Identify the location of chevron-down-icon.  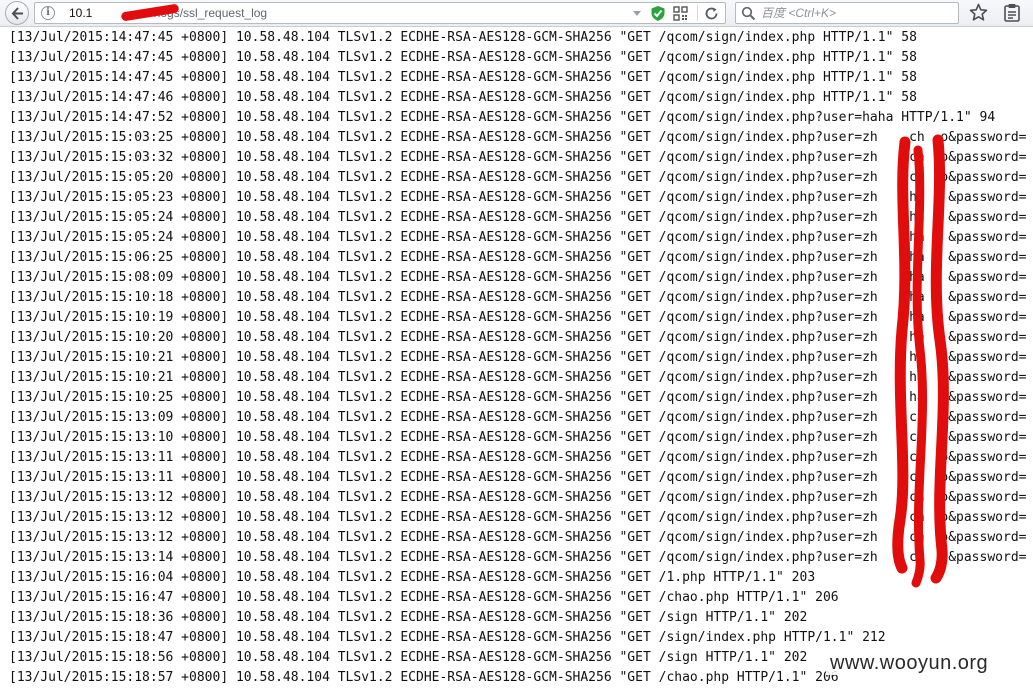
(637, 13).